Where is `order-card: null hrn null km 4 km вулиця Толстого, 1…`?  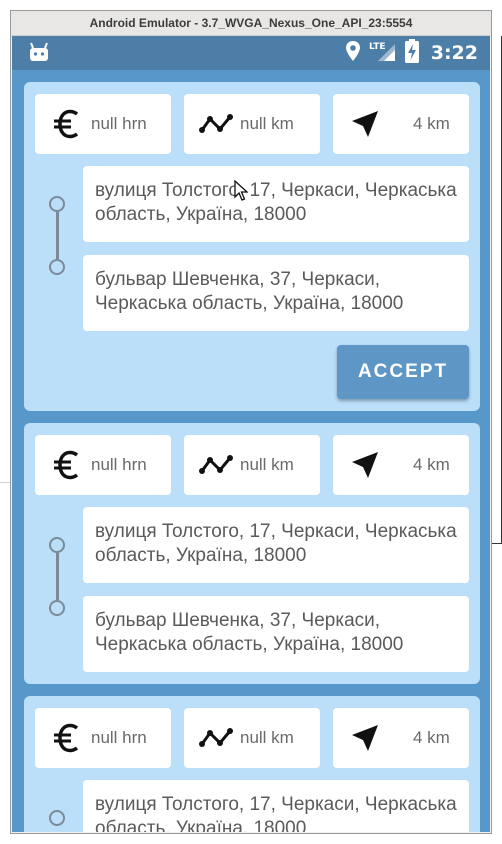
order-card: null hrn null km 4 km вулиця Толстого, 1… is located at coordinates (252, 764).